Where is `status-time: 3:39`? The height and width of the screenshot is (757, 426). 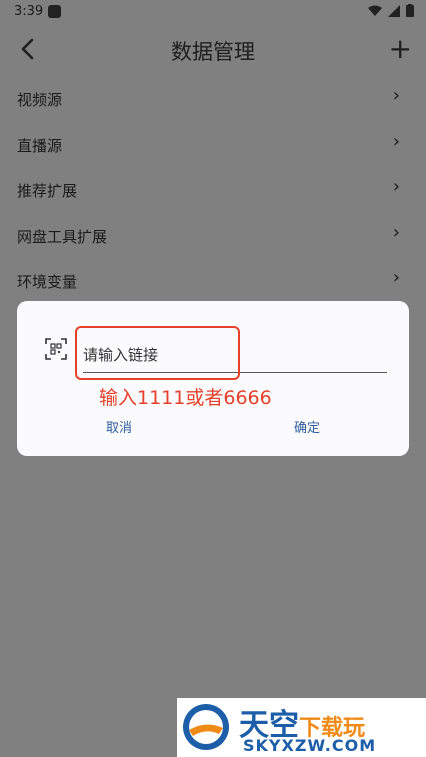
status-time: 3:39 is located at coordinates (29, 11).